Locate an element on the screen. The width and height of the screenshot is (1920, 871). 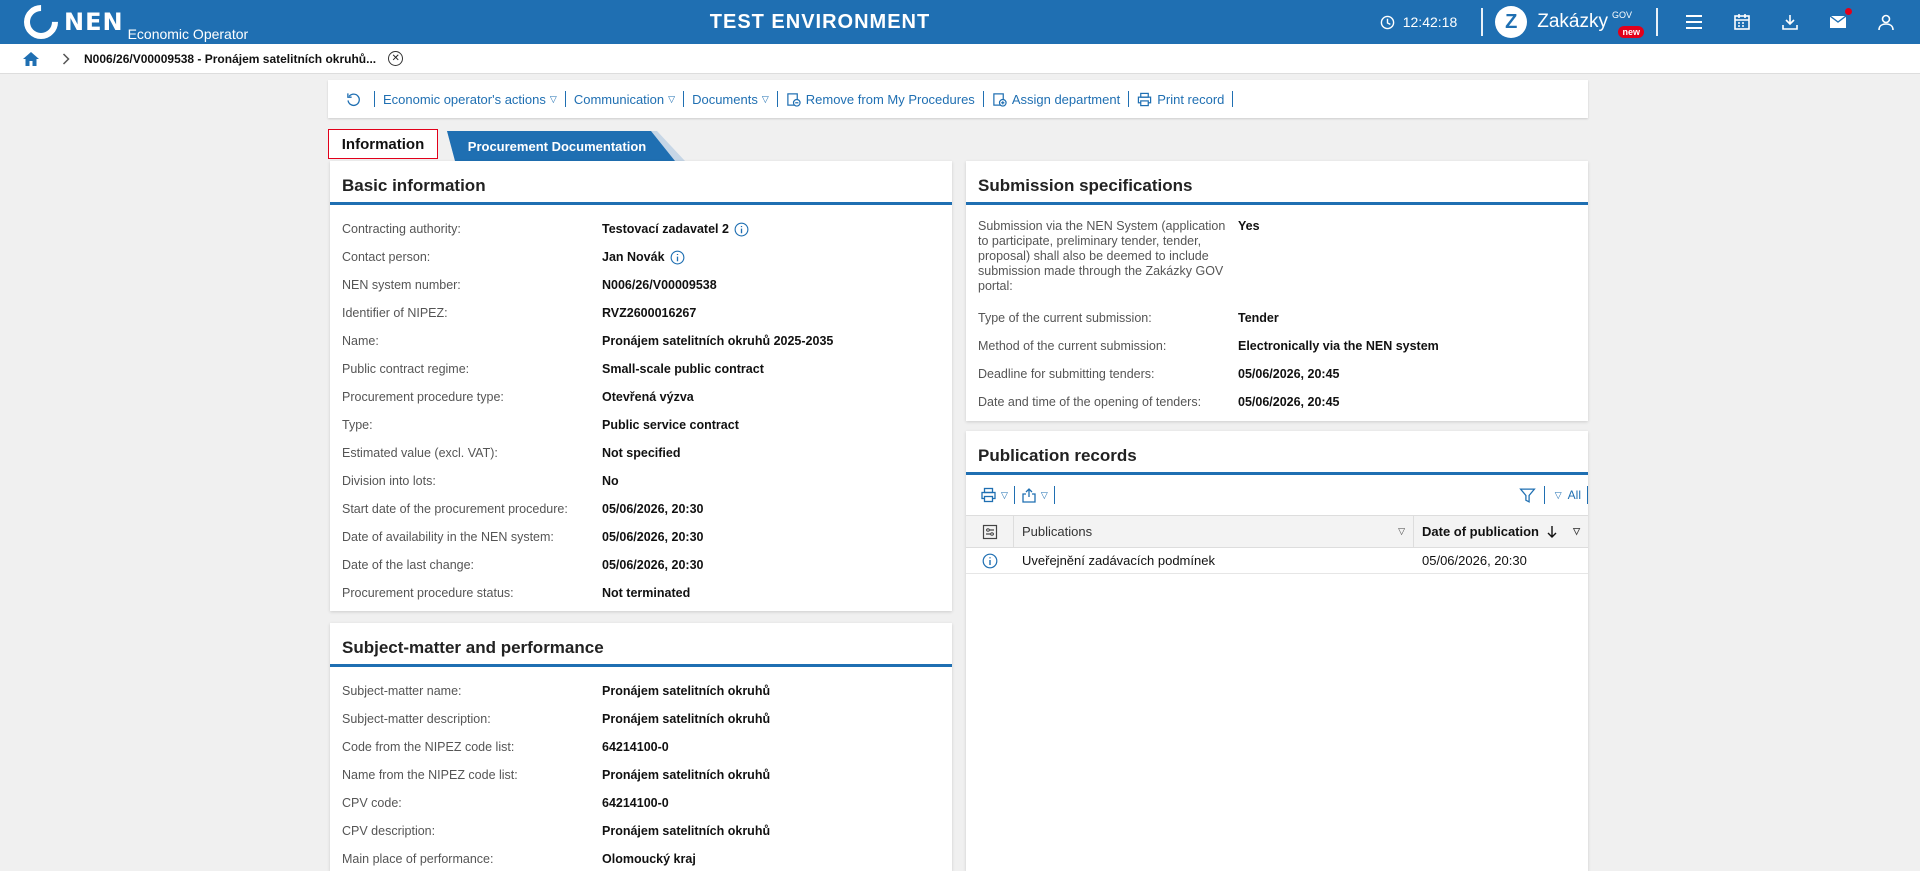
field-label: Procurement procedure type: is located at coordinates (423, 397).